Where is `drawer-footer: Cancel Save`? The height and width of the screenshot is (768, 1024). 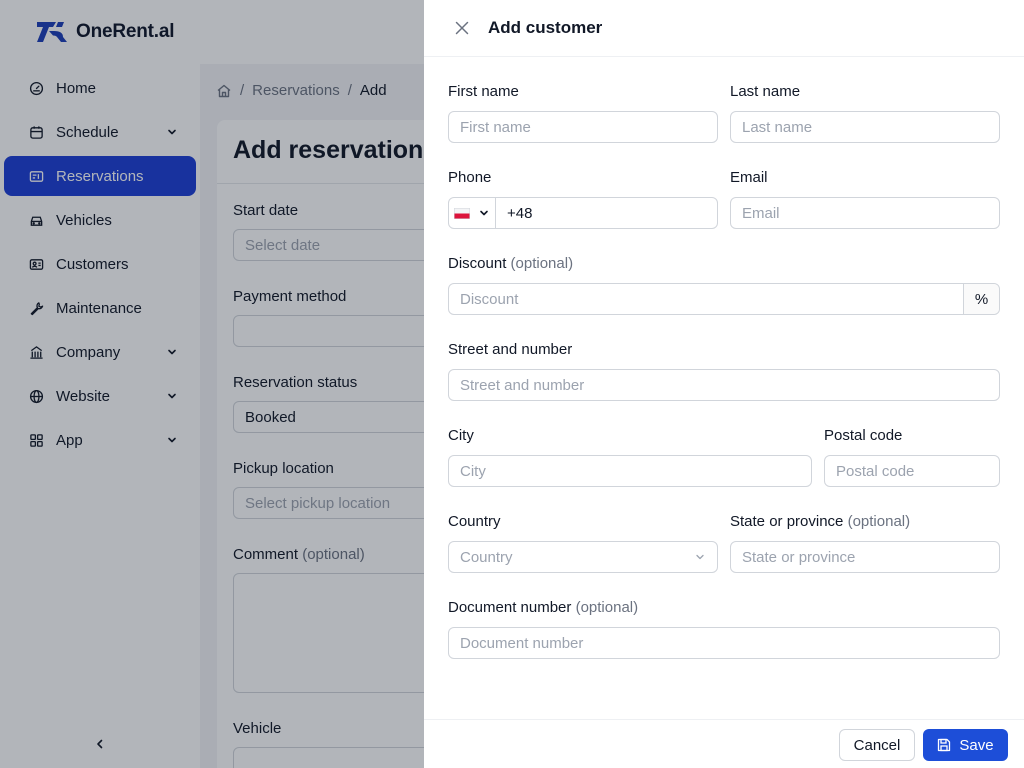
drawer-footer: Cancel Save is located at coordinates (724, 743).